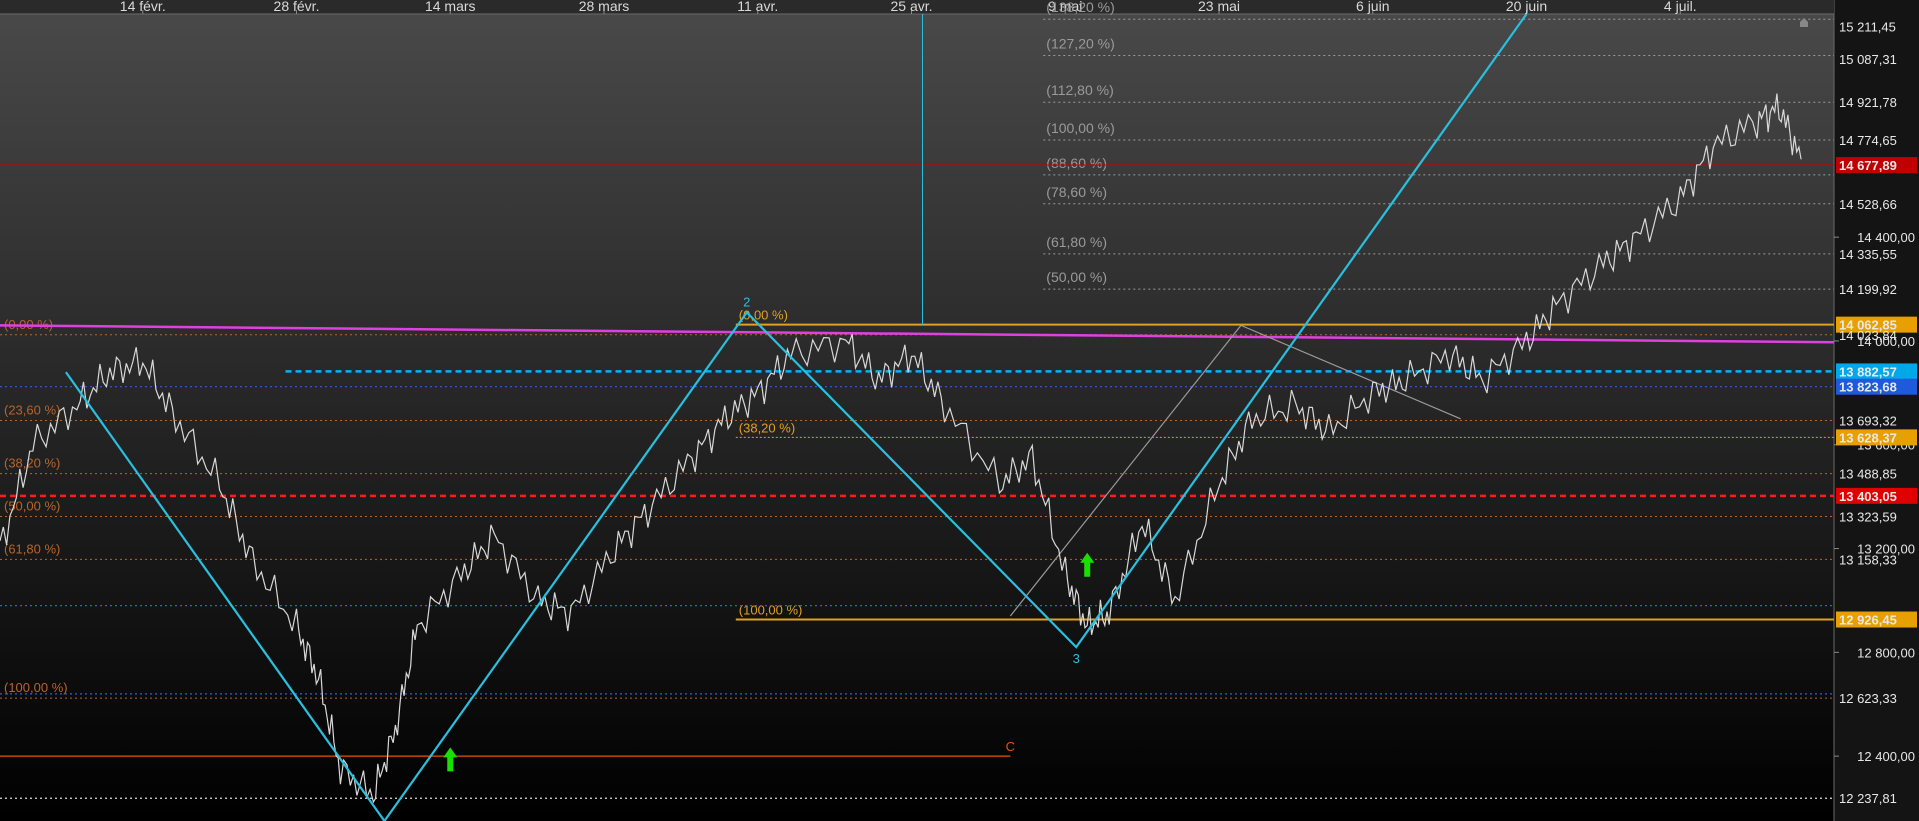  Describe the element at coordinates (36, 687) in the screenshot. I see `fib-left-label: (100,00 %)` at that location.